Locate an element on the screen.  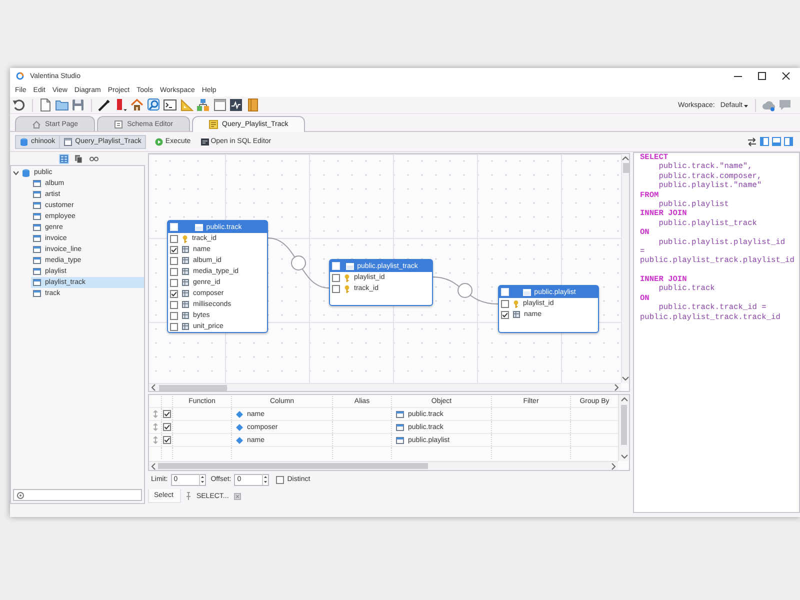
panel-left-icon is located at coordinates (764, 141).